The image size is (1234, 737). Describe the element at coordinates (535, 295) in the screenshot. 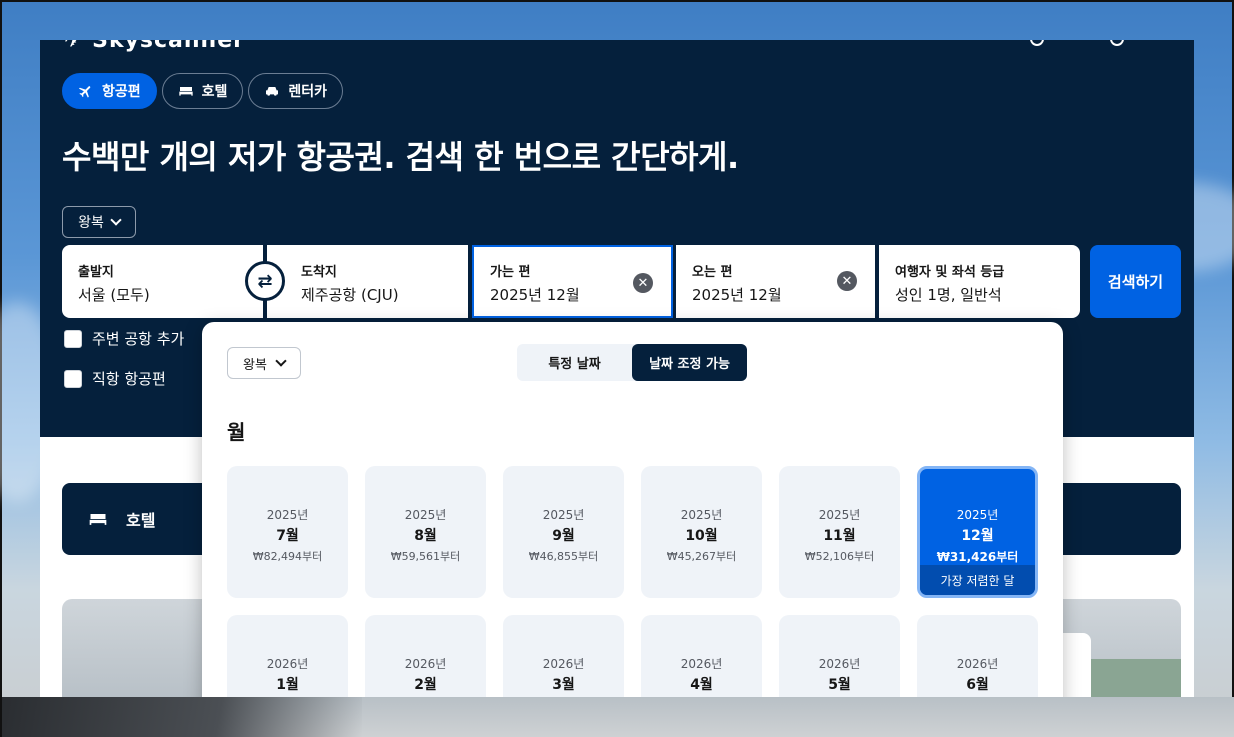

I see `depart-value: 2025년 12월` at that location.